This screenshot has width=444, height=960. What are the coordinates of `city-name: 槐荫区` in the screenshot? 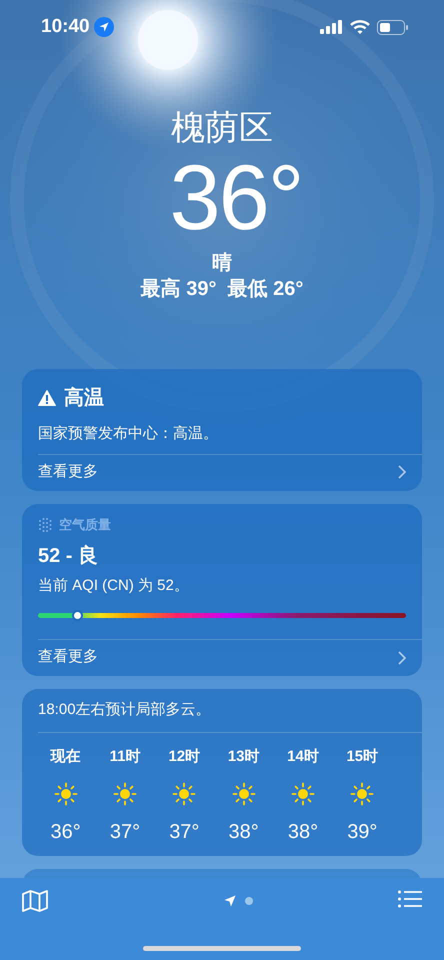 It's located at (222, 128).